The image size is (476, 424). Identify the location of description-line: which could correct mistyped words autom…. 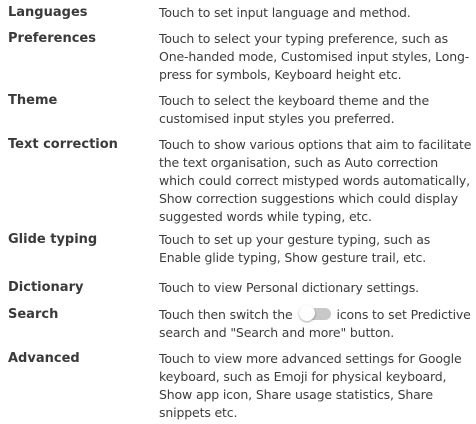
(314, 180).